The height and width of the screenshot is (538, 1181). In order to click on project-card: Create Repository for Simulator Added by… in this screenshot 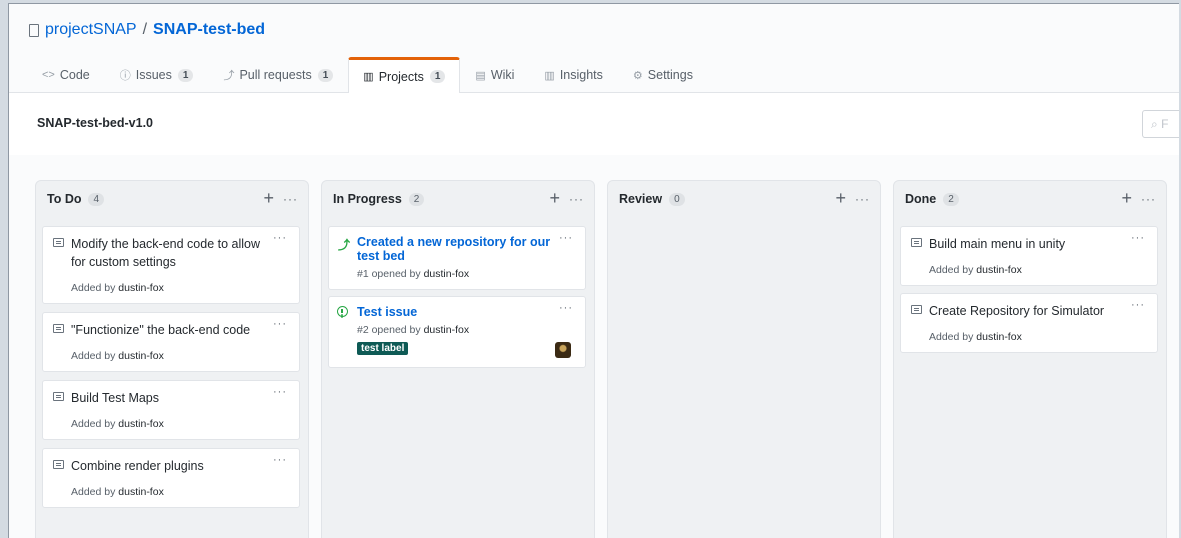, I will do `click(1029, 323)`.